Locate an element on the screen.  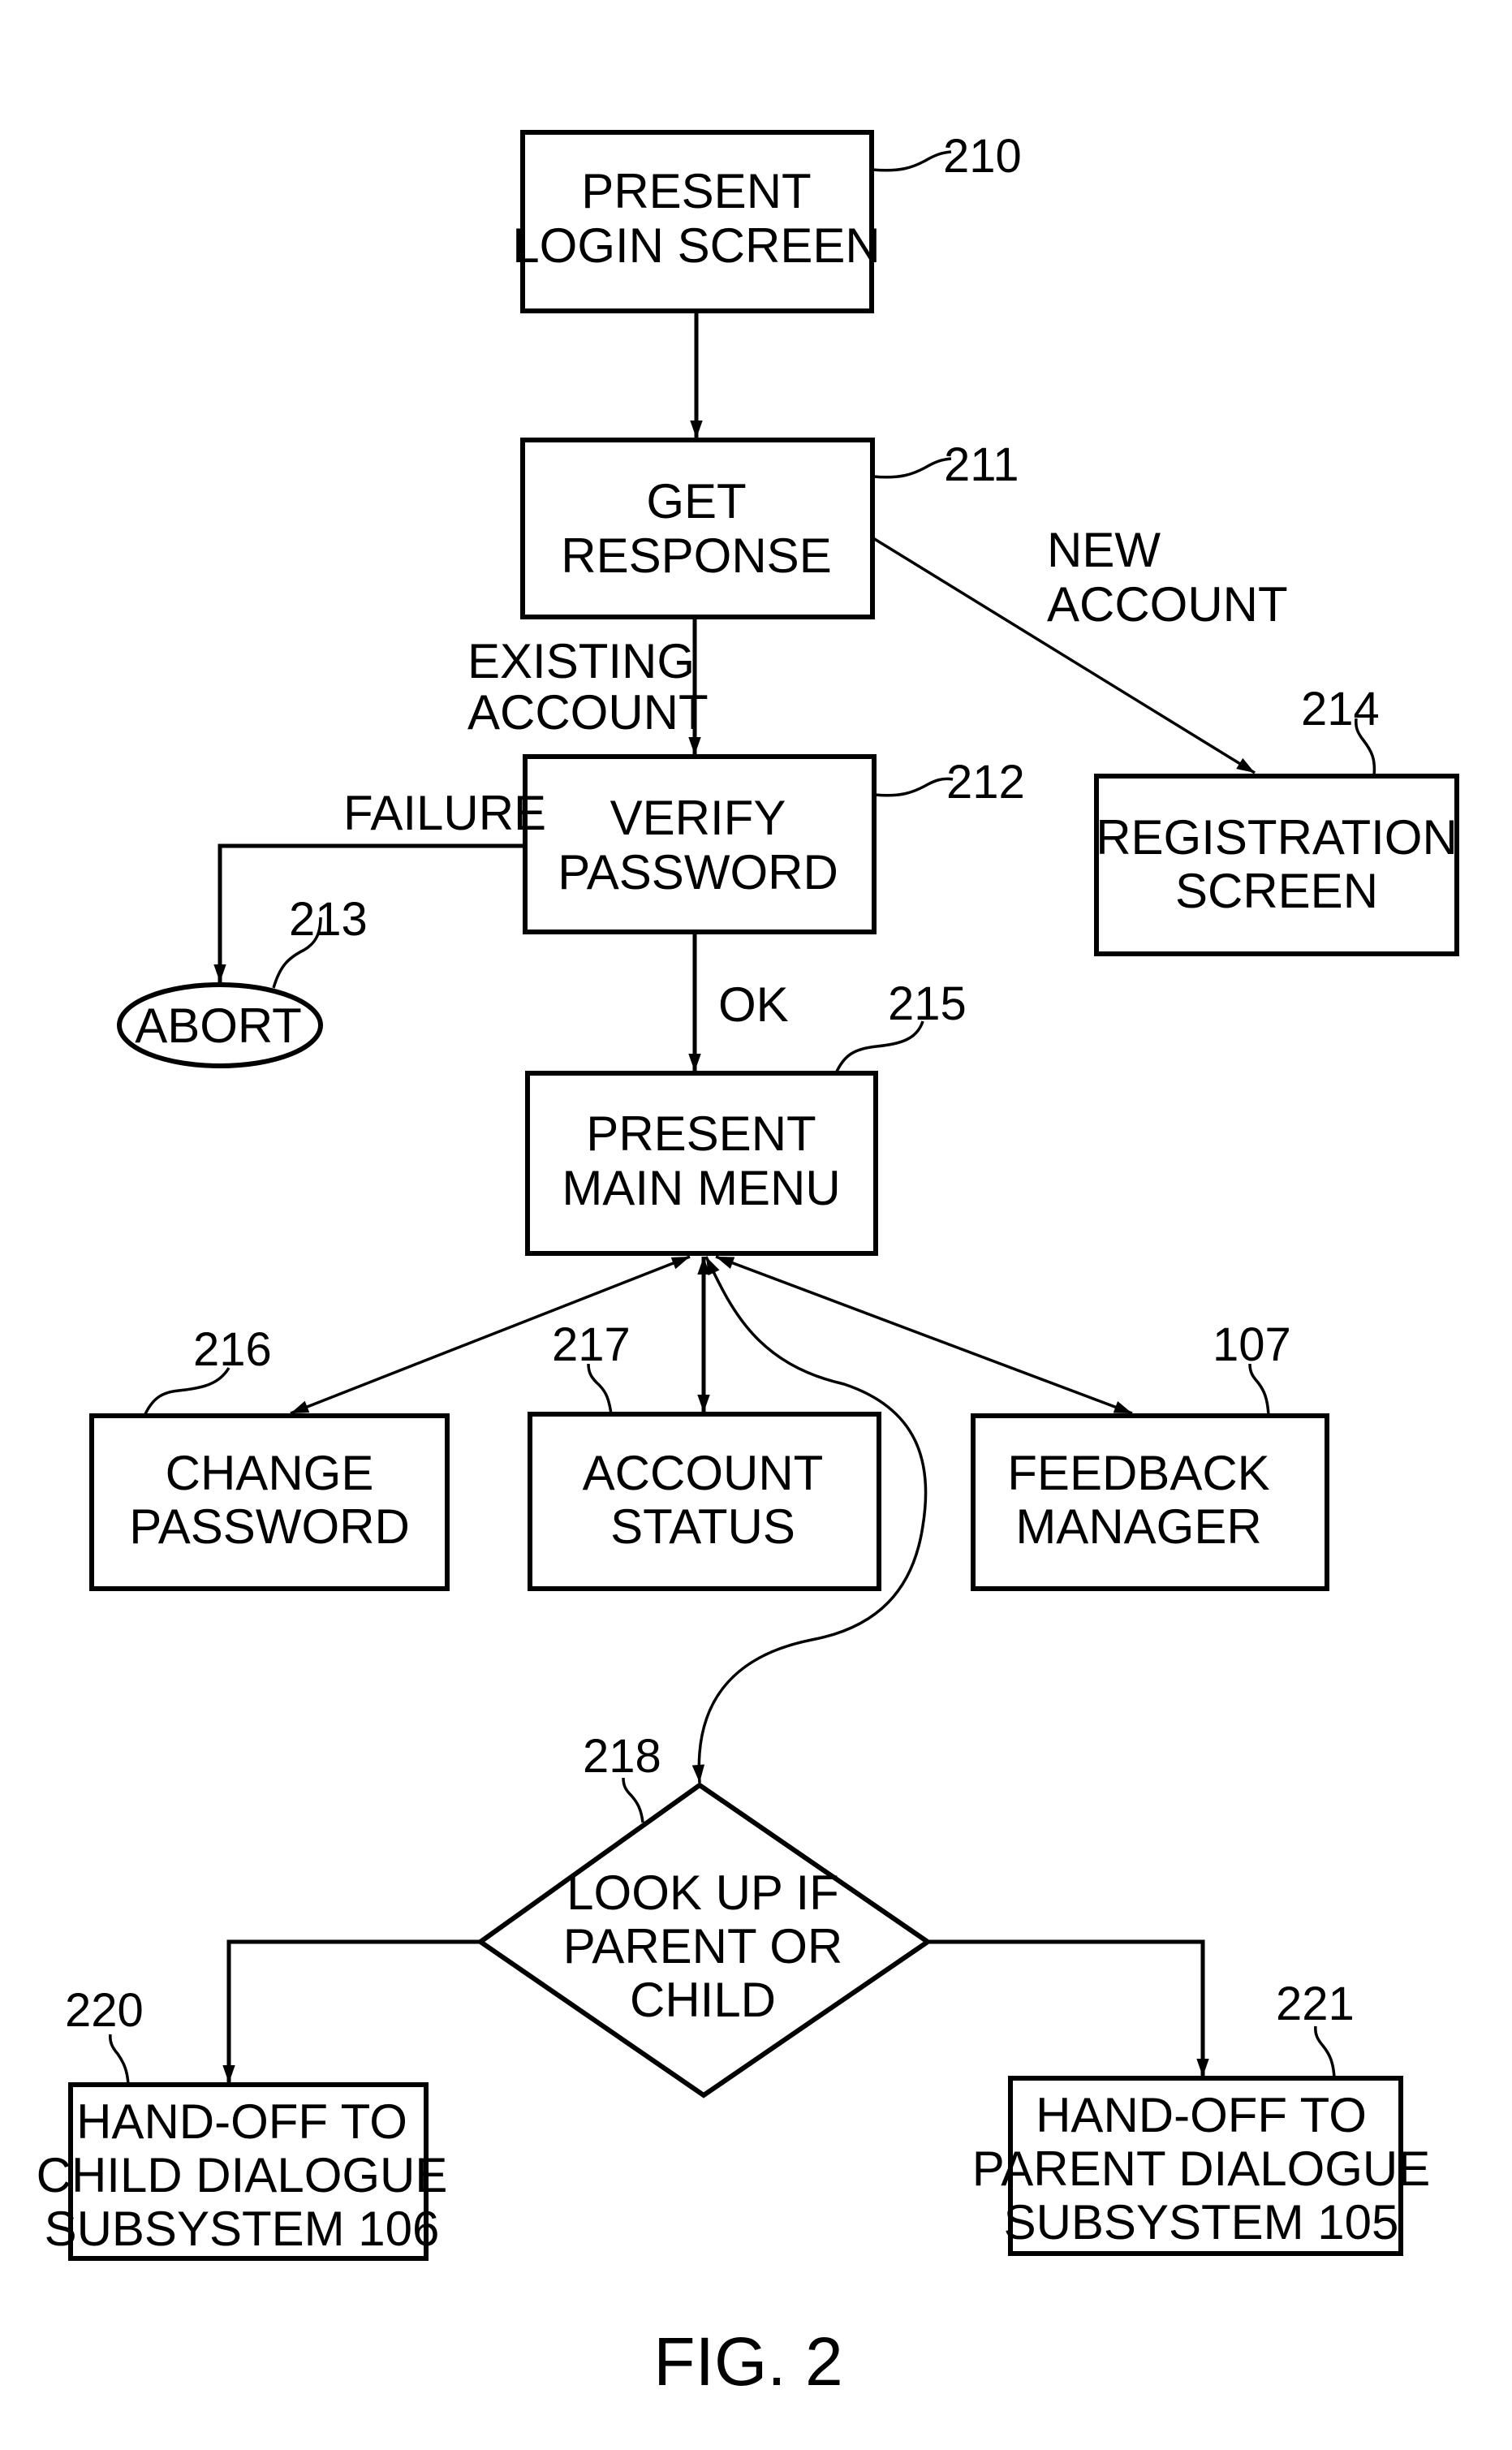
node-text: FEEDBACK is located at coordinates (1138, 1473).